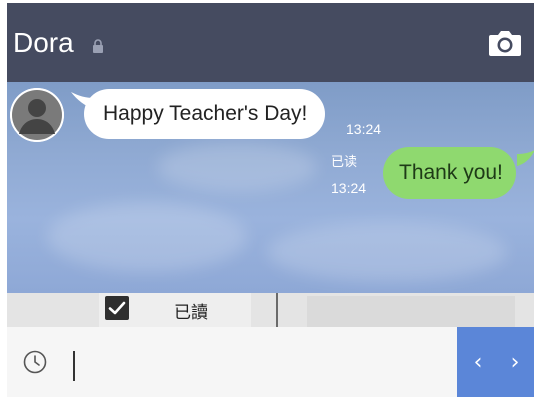  What do you see at coordinates (515, 362) in the screenshot?
I see `cursor-right-button: ›` at bounding box center [515, 362].